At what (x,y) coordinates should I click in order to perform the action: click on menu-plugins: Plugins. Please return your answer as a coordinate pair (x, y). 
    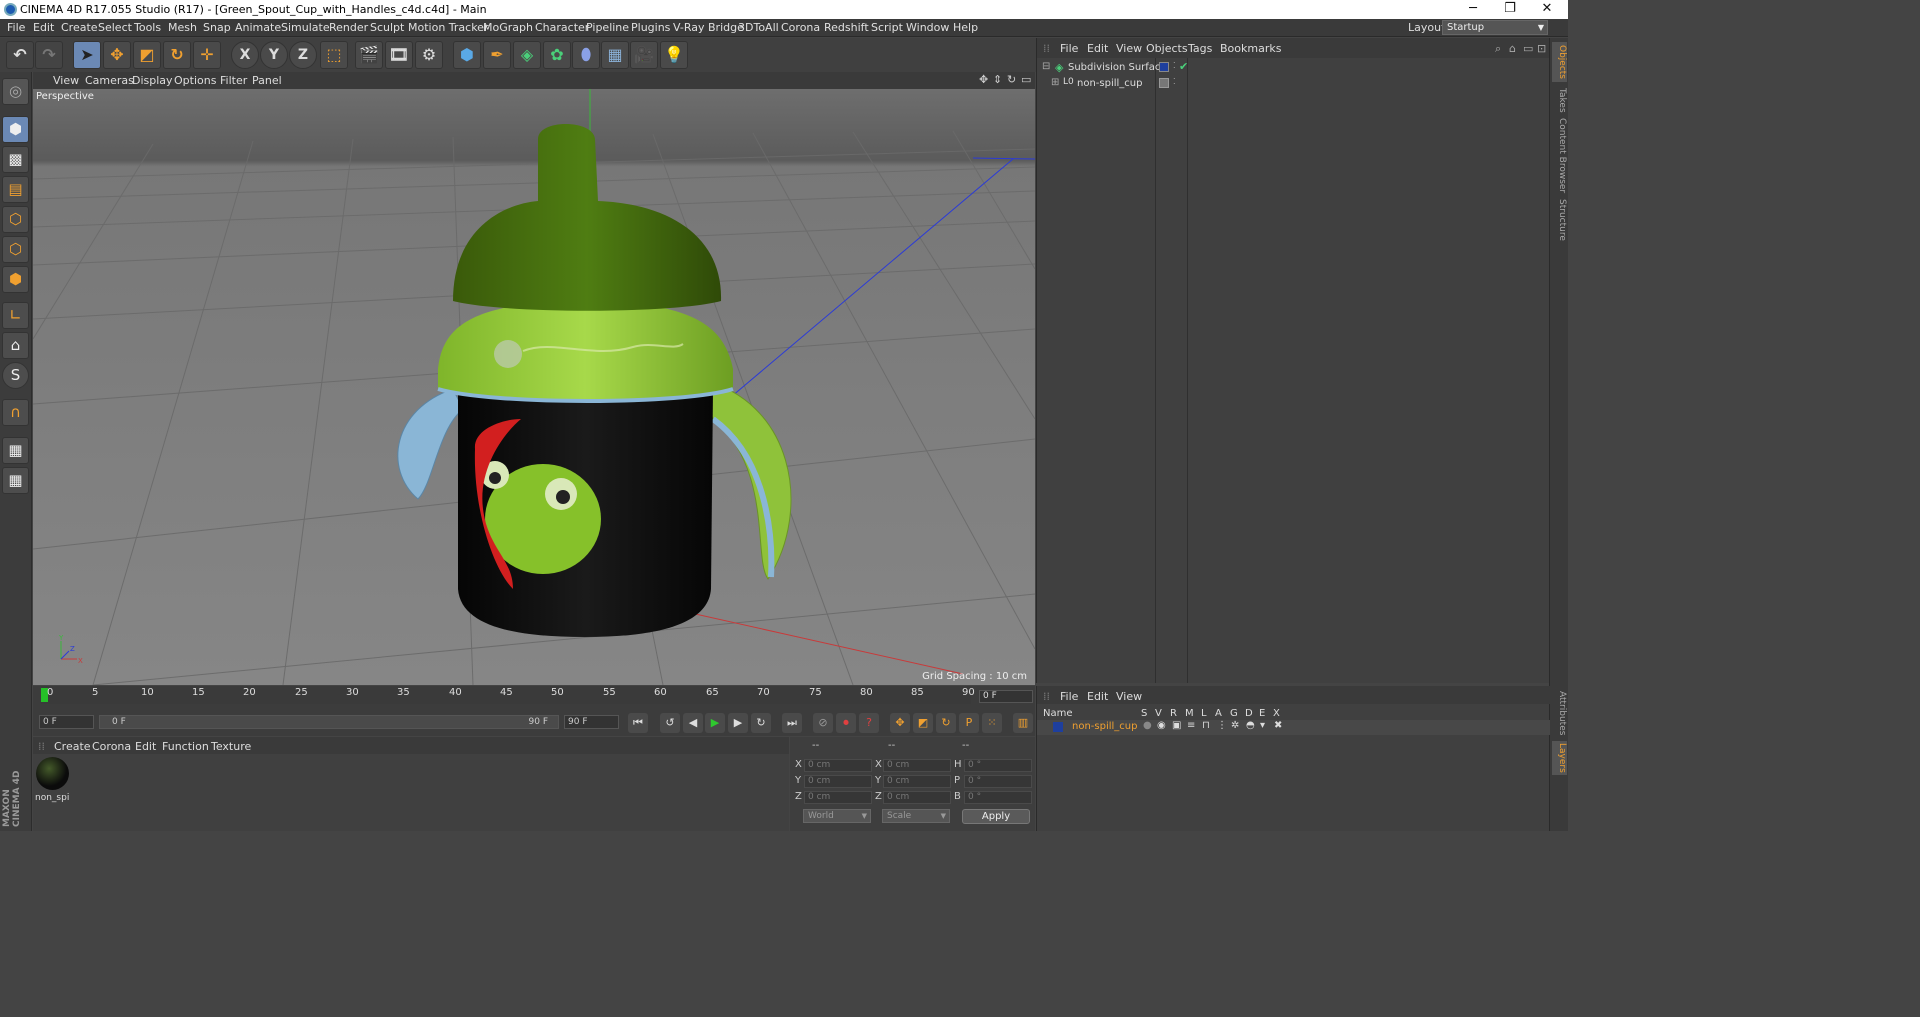
    Looking at the image, I should click on (650, 27).